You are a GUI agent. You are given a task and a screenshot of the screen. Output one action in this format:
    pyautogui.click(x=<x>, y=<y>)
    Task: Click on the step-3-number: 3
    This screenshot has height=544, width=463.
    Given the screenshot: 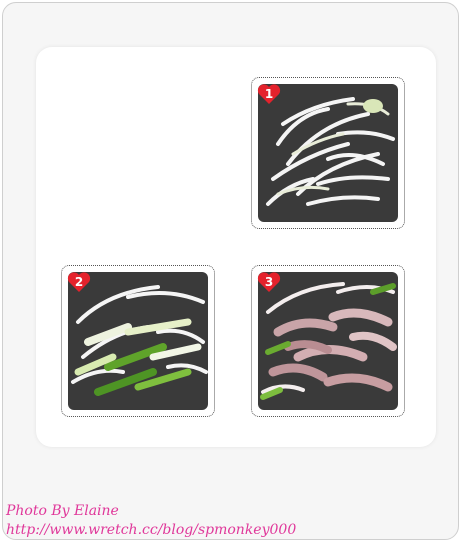 What is the action you would take?
    pyautogui.click(x=269, y=282)
    